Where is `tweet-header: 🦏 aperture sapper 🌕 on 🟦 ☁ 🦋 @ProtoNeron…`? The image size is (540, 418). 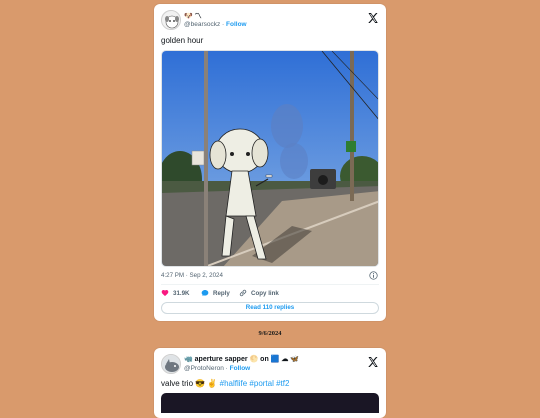 tweet-header: 🦏 aperture sapper 🌕 on 🟦 ☁ 🦋 @ProtoNeron… is located at coordinates (270, 365).